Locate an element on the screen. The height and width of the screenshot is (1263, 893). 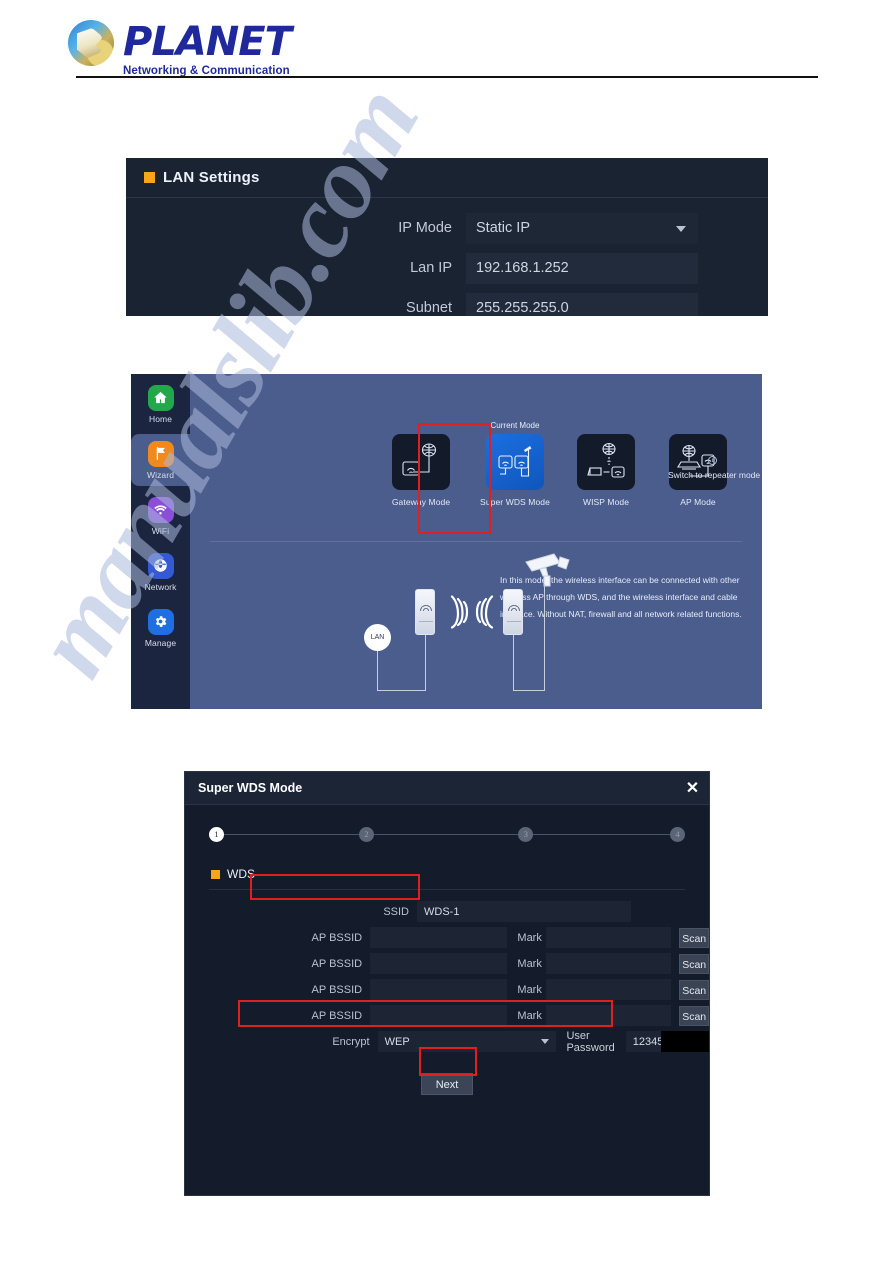
sidebar-item-wifi: WiFi is located at coordinates (160, 516).